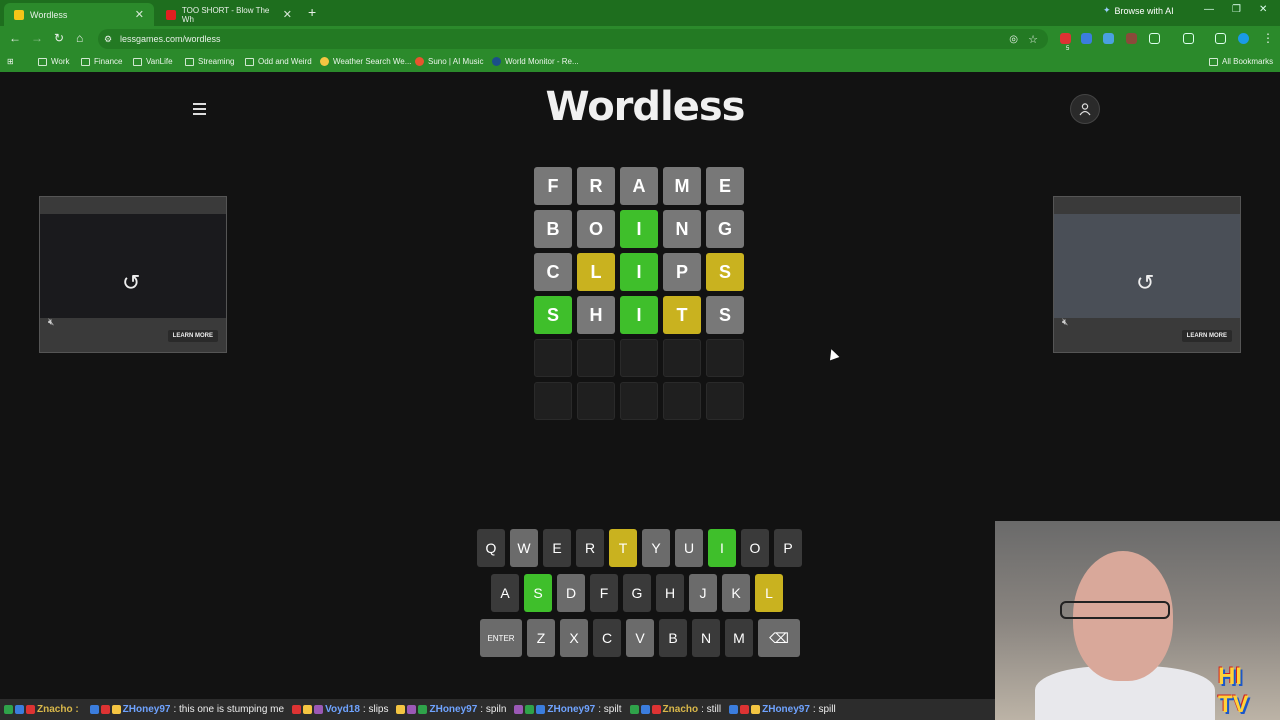 The width and height of the screenshot is (1280, 720). What do you see at coordinates (1115, 610) in the screenshot?
I see `glasses` at bounding box center [1115, 610].